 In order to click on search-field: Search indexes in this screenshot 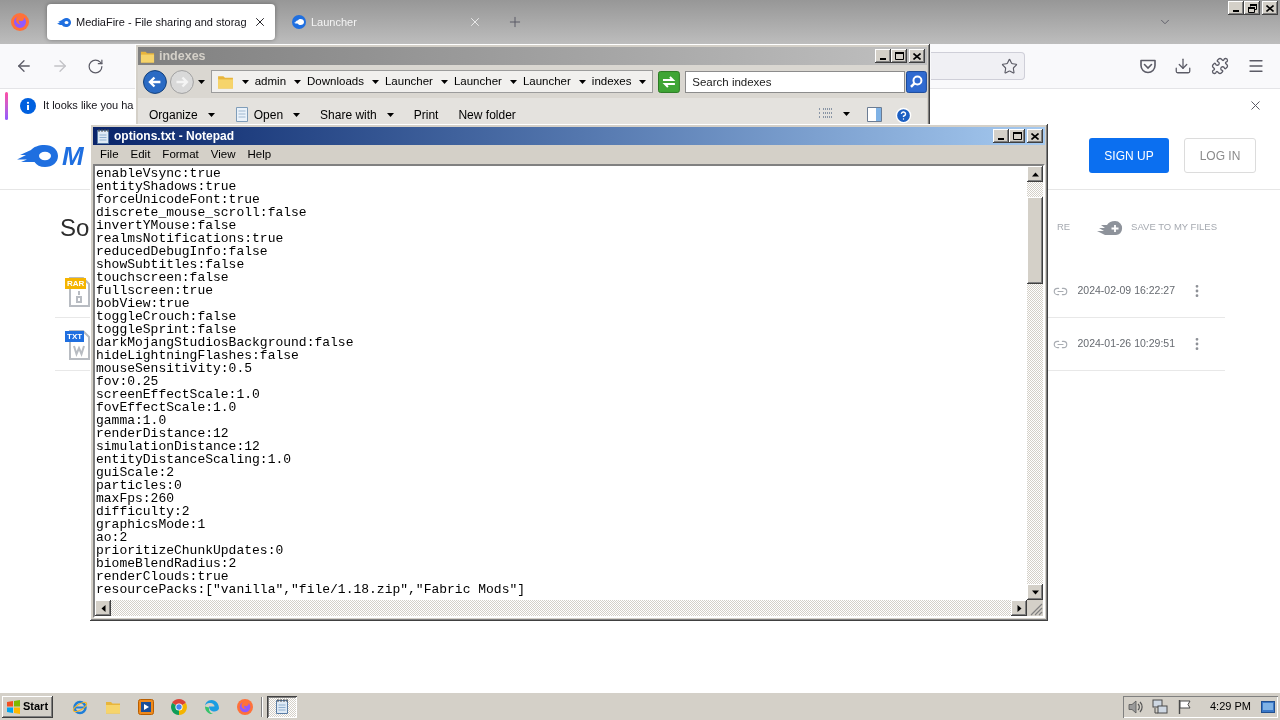, I will do `click(795, 81)`.